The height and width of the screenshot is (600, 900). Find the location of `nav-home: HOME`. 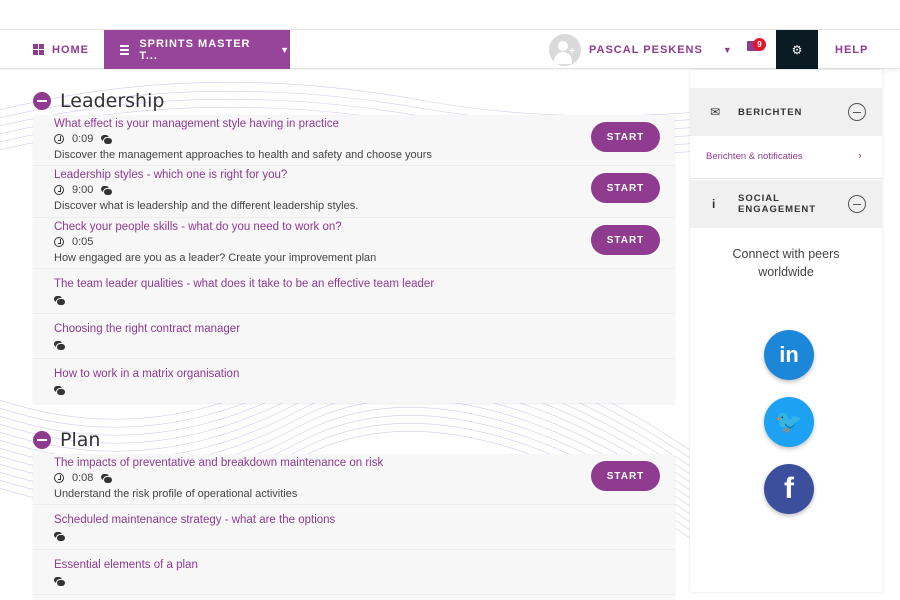

nav-home: HOME is located at coordinates (61, 49).